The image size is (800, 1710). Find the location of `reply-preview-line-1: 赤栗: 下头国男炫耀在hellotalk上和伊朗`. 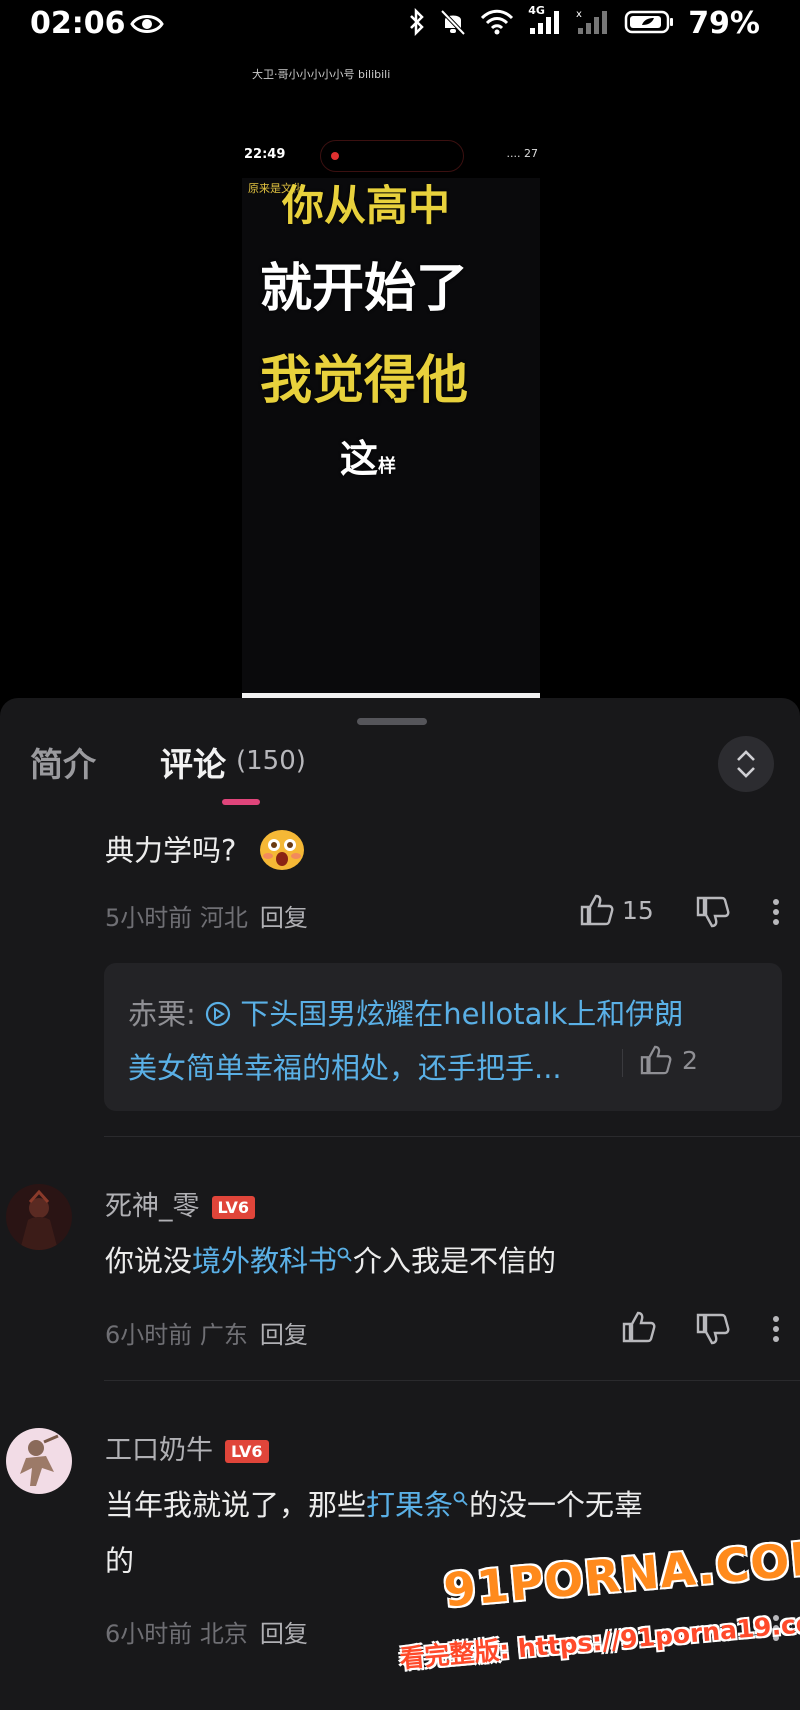

reply-preview-line-1: 赤栗: 下头国男炫耀在hellotalk上和伊朗 is located at coordinates (405, 1012).